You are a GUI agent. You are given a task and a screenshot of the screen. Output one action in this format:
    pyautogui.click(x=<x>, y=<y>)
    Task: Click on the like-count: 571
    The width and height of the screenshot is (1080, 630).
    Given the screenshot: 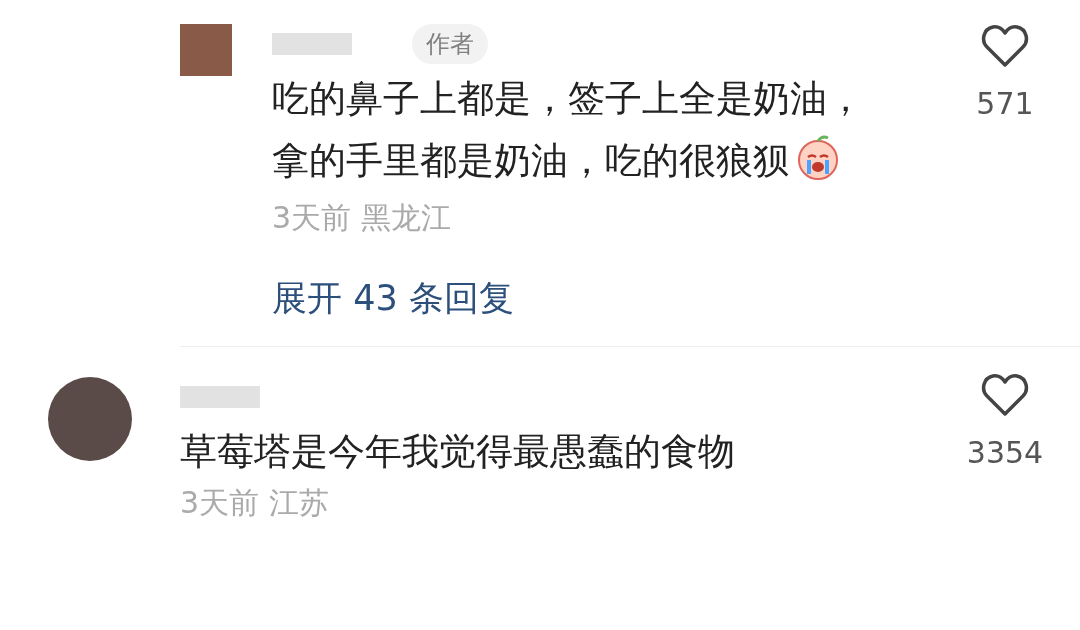 What is the action you would take?
    pyautogui.click(x=1005, y=103)
    